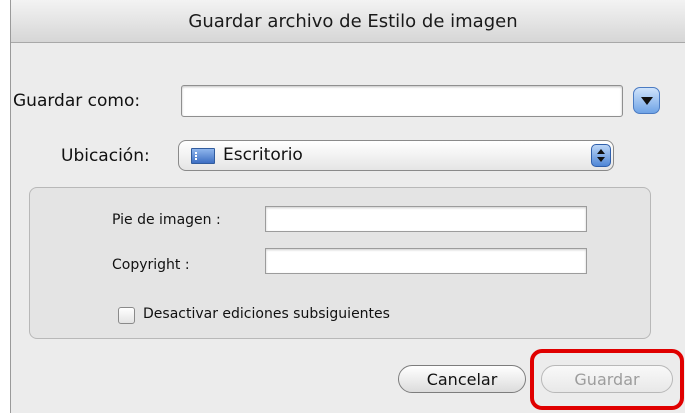 This screenshot has width=686, height=413. I want to click on chevron-down-icon, so click(646, 100).